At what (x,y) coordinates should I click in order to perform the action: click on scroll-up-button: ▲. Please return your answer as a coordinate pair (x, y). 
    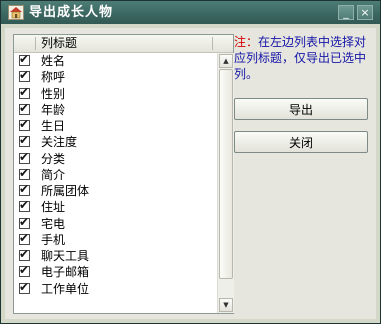
    Looking at the image, I should click on (226, 61).